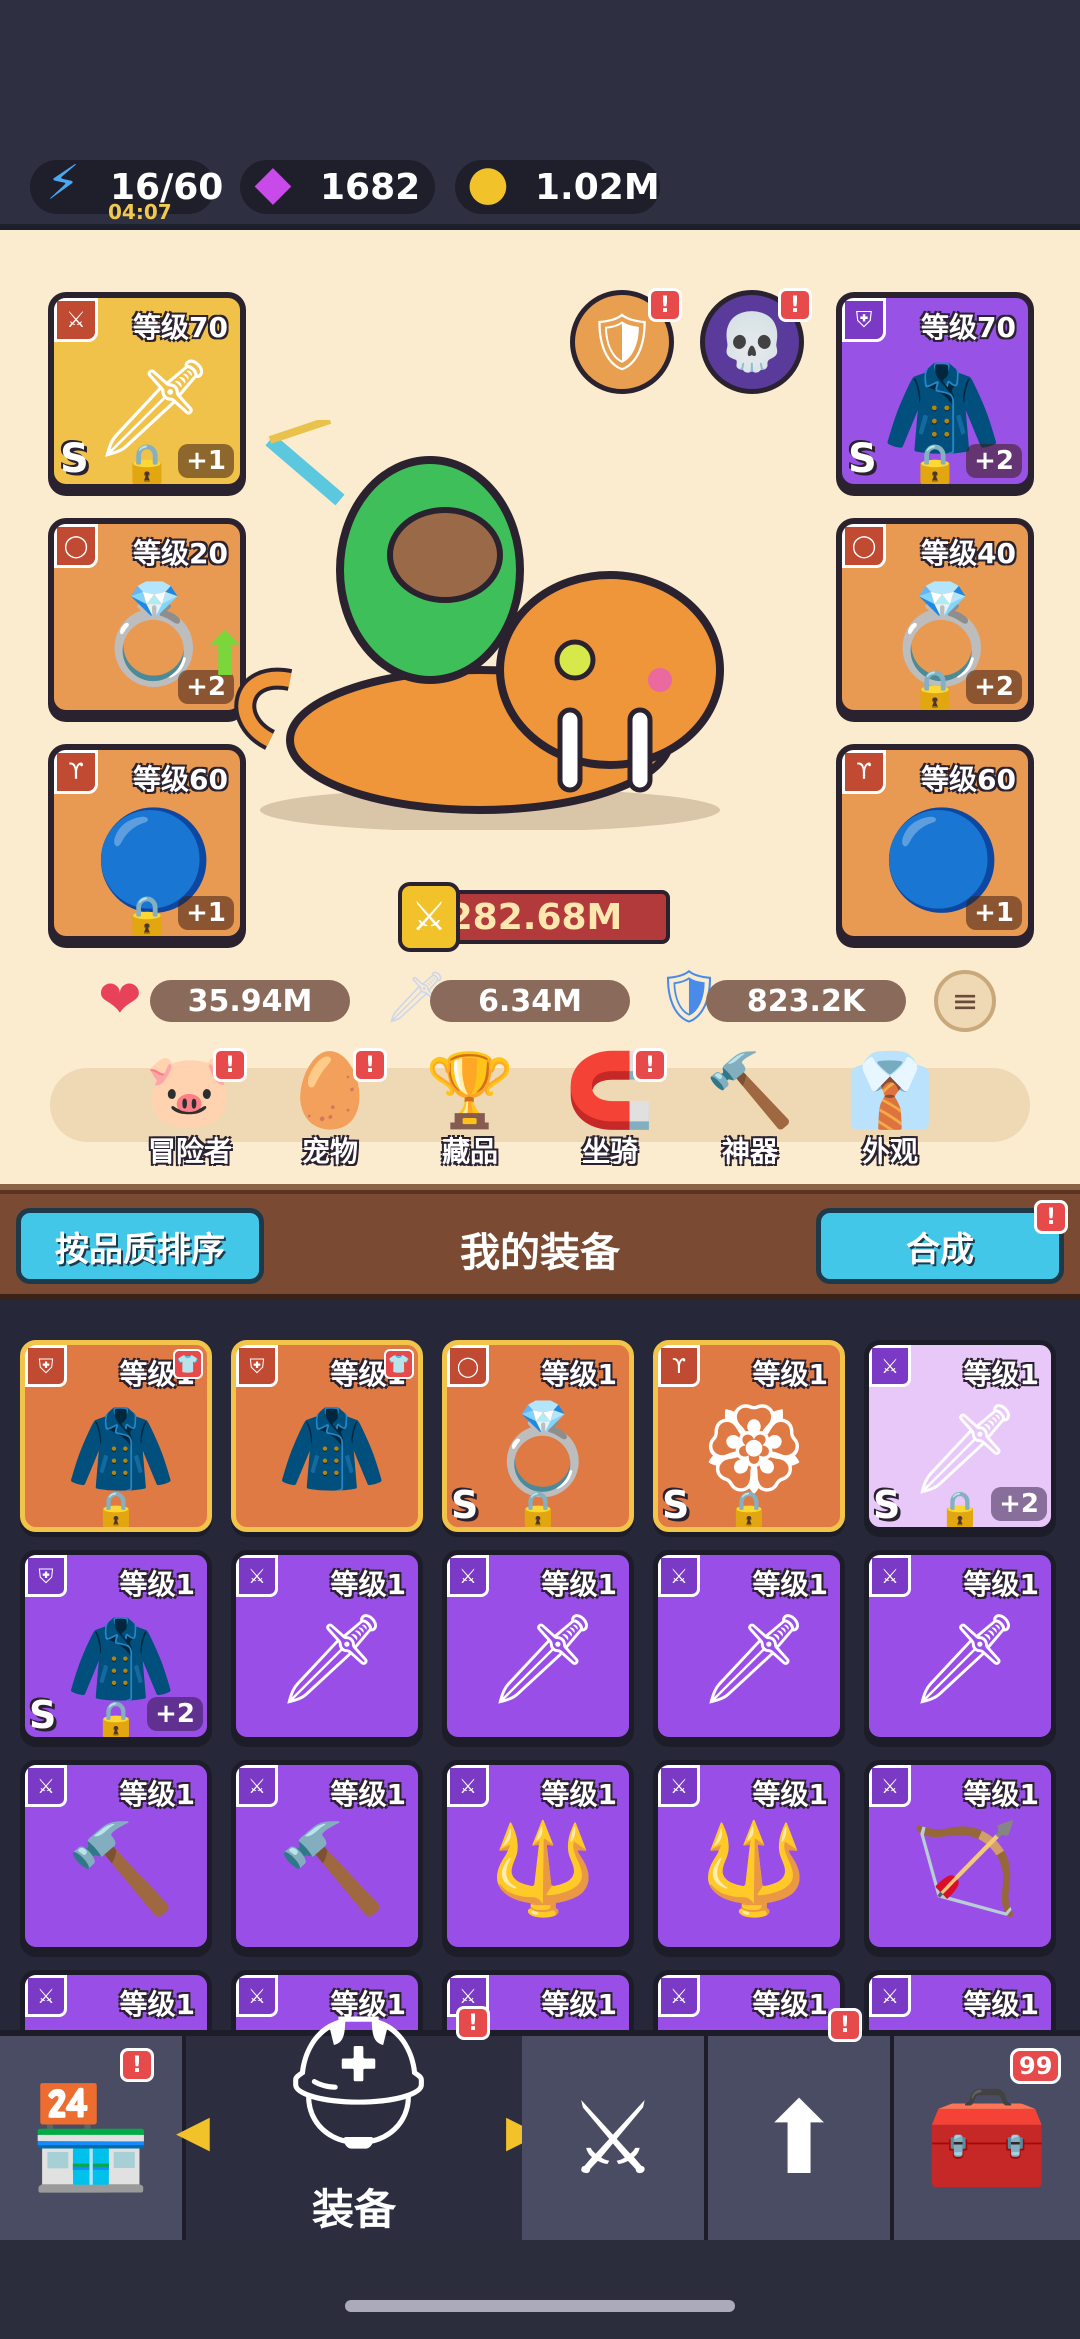 This screenshot has width=1080, height=2339. Describe the element at coordinates (965, 1658) in the screenshot. I see `scimitar-icon: 🗡` at that location.